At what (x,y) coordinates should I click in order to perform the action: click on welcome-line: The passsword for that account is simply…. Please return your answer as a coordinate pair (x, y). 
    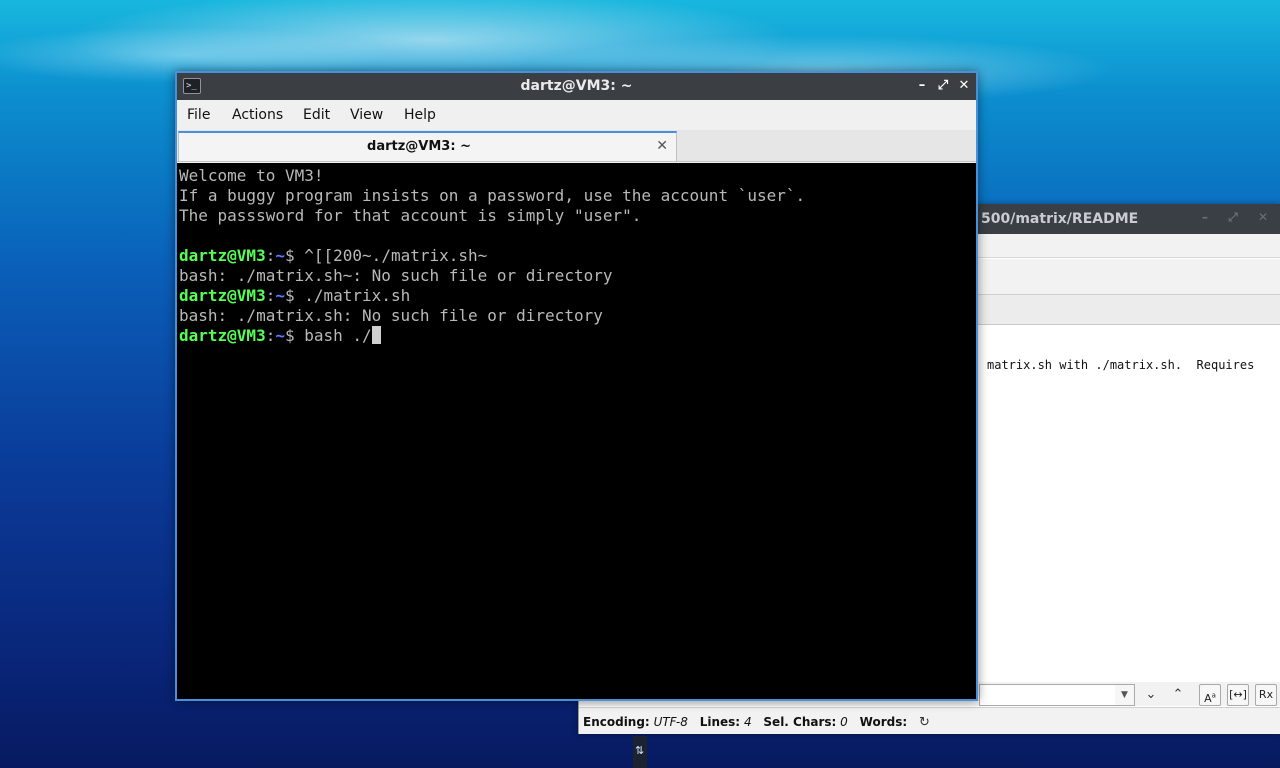
    Looking at the image, I should click on (410, 215).